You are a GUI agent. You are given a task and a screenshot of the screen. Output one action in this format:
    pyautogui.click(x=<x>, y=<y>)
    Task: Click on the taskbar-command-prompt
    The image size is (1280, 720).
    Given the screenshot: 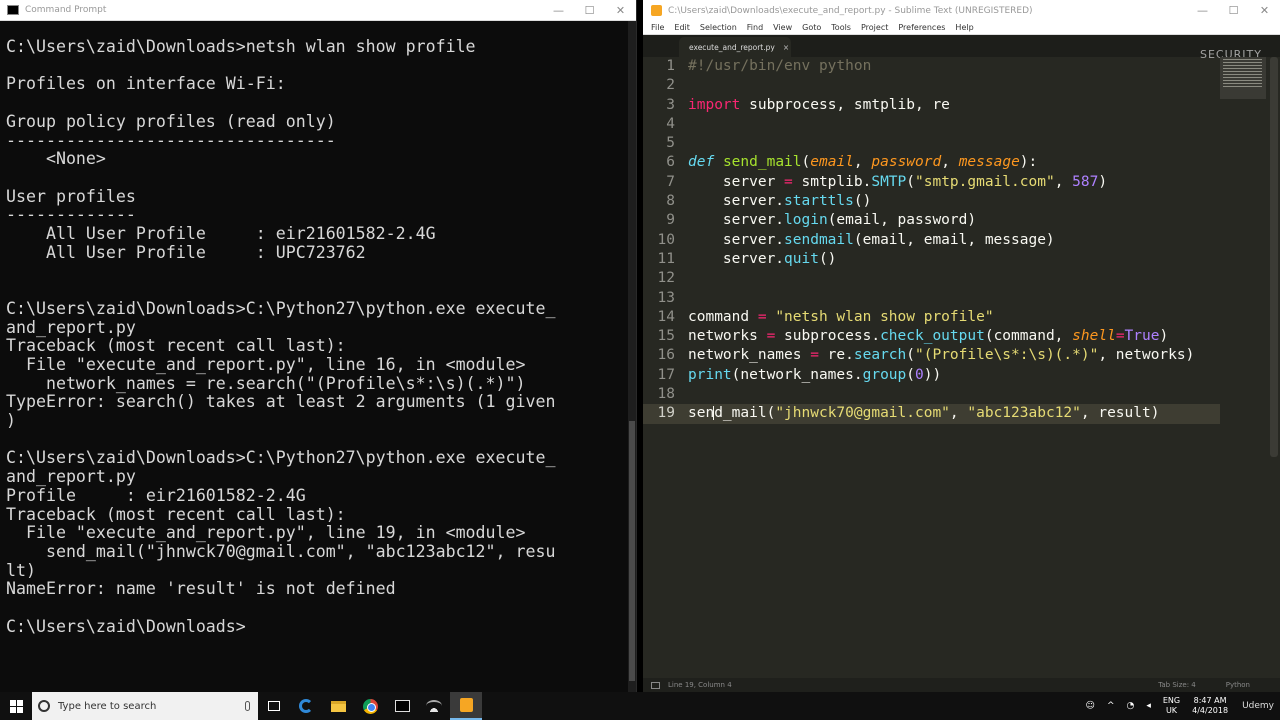 What is the action you would take?
    pyautogui.click(x=402, y=706)
    